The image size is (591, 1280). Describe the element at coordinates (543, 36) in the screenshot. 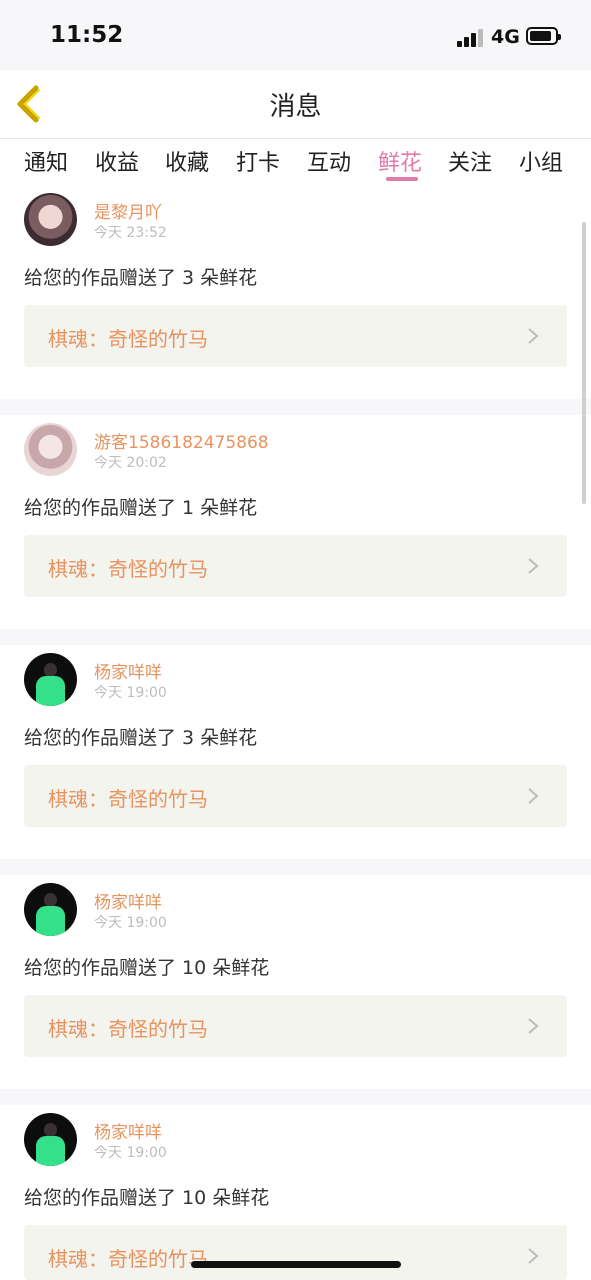

I see `battery-icon` at that location.